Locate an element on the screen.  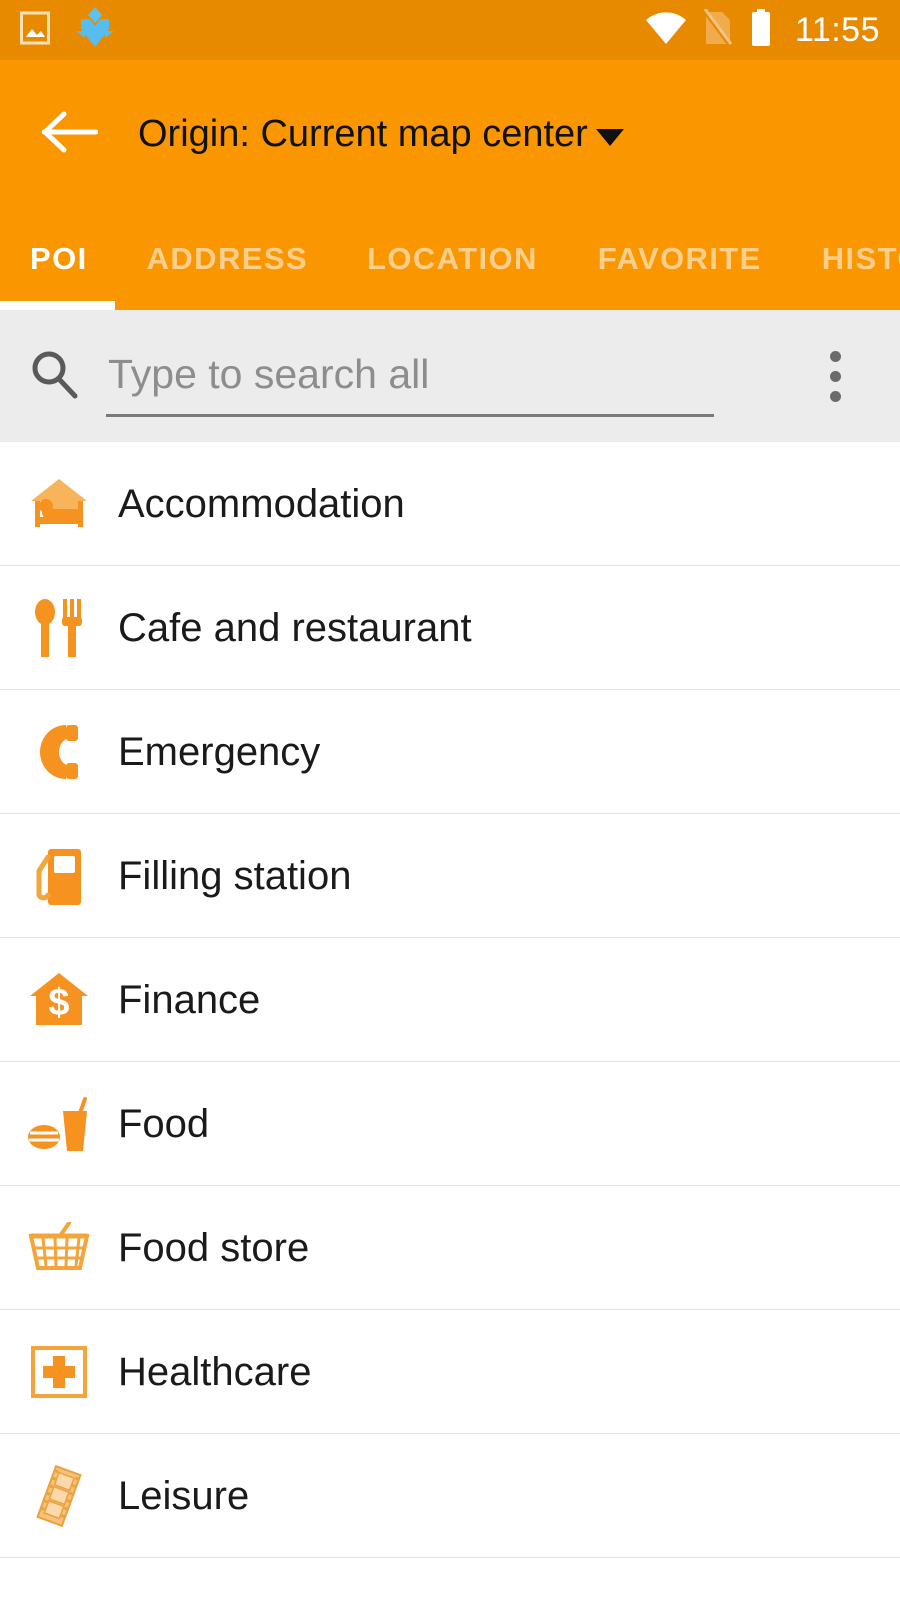
list-item-label: Finance is located at coordinates (189, 999).